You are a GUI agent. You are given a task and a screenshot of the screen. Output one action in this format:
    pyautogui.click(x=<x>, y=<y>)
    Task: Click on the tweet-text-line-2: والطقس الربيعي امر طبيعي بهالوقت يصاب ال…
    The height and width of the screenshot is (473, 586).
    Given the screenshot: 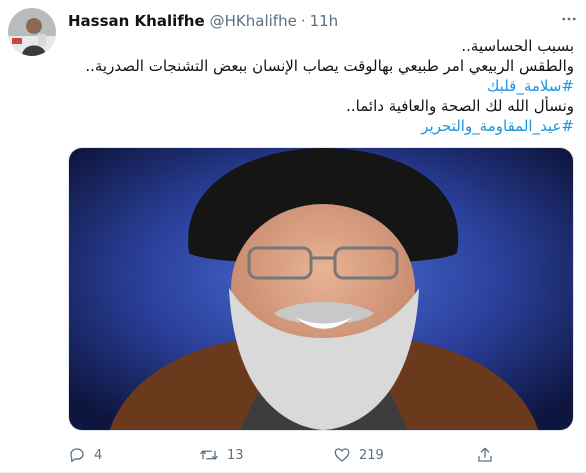 What is the action you would take?
    pyautogui.click(x=329, y=66)
    